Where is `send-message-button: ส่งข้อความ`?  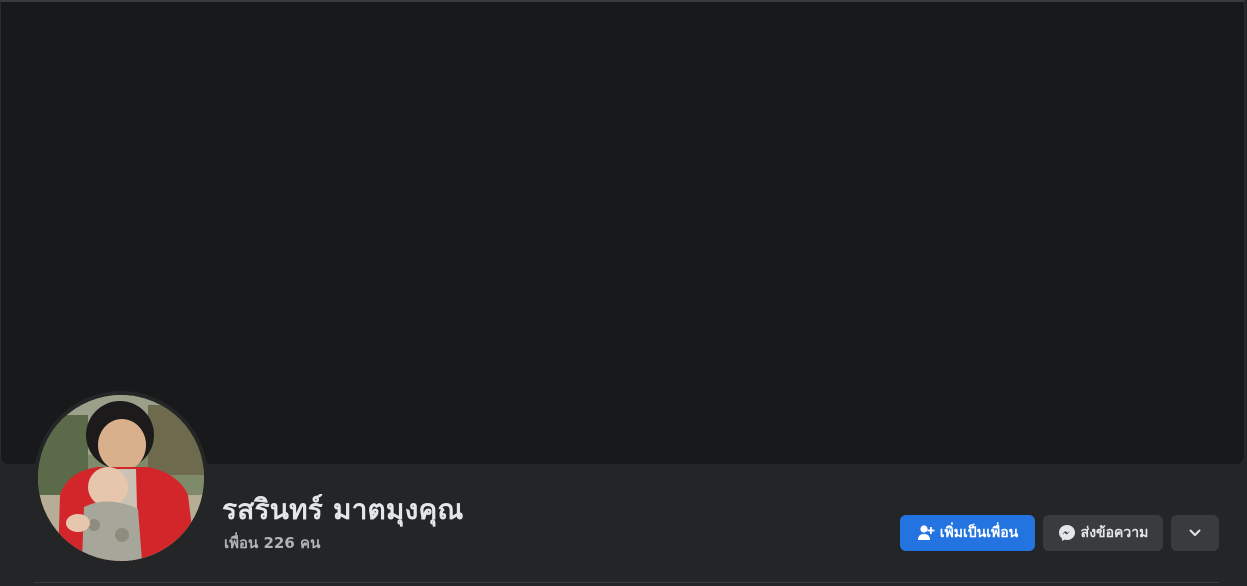 send-message-button: ส่งข้อความ is located at coordinates (1103, 533).